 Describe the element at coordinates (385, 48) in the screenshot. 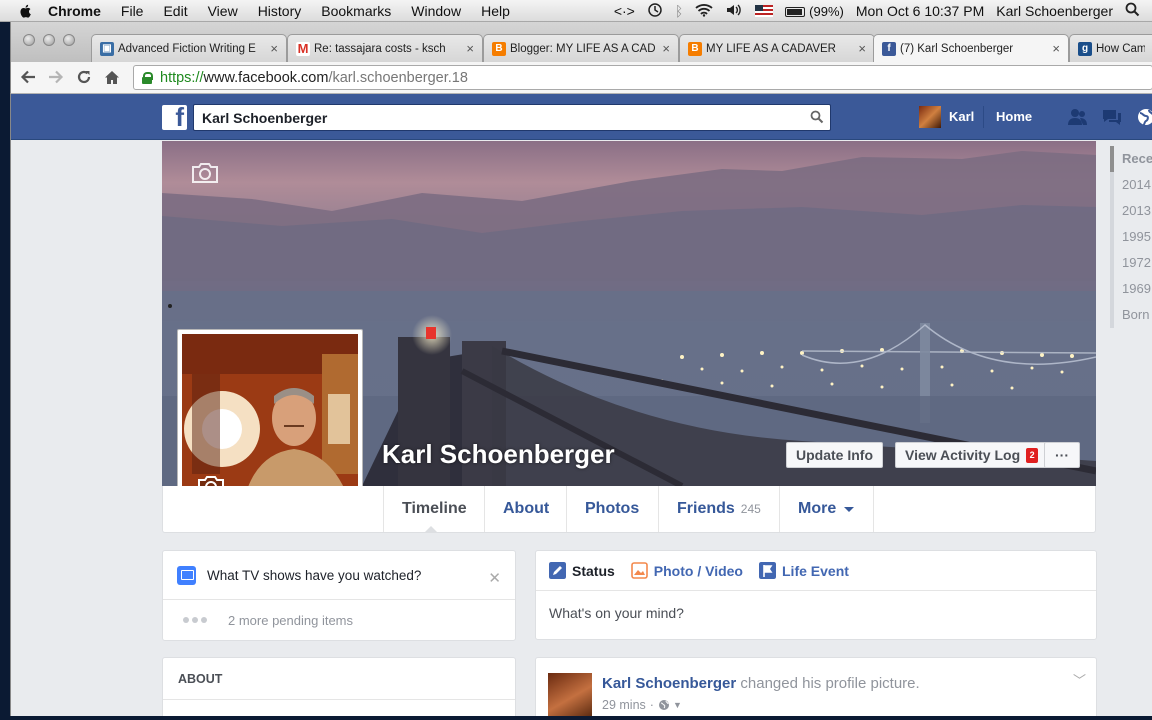

I see `browser-tab: M Re: tassajara costs - ksch ×` at that location.